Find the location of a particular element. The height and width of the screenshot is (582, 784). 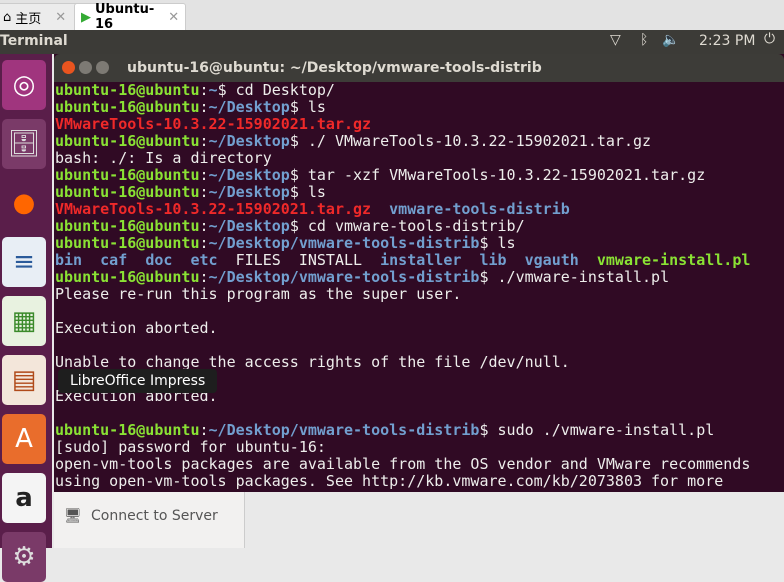

terminal-line: ubuntu-16@ubuntu:~/Desktop$ ls is located at coordinates (402, 107).